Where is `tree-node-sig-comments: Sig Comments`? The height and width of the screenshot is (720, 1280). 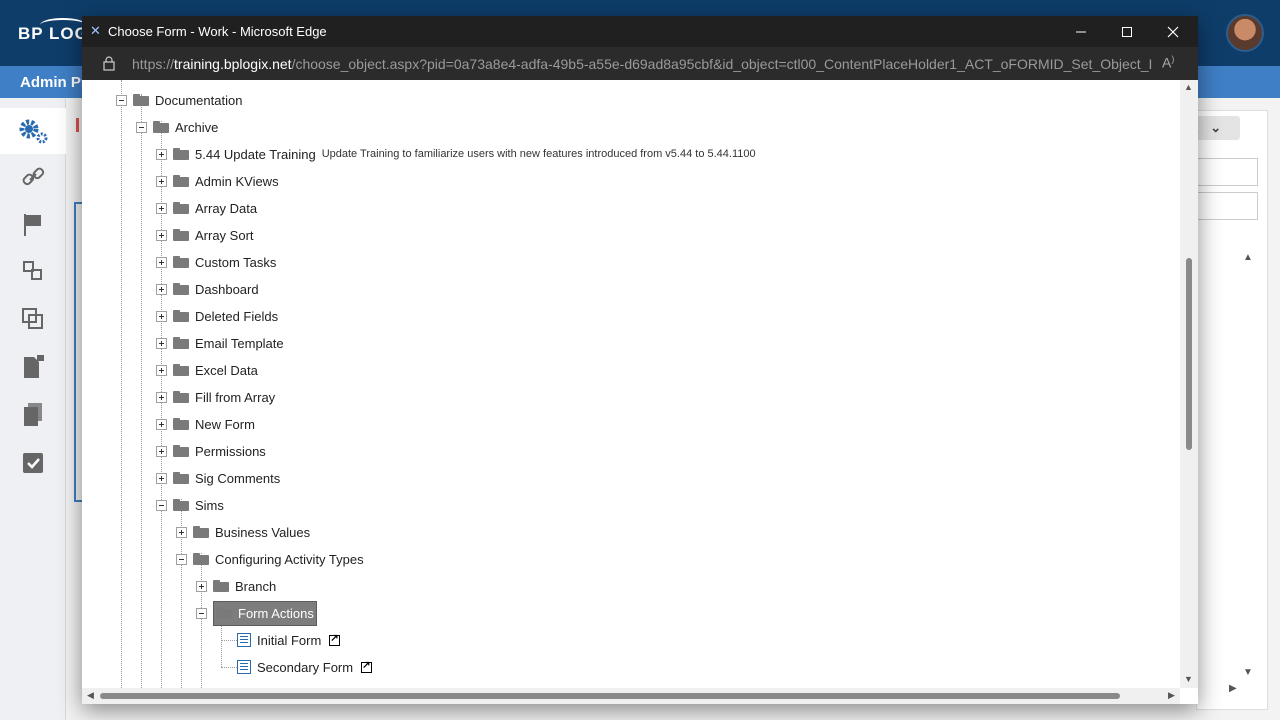
tree-node-sig-comments: Sig Comments is located at coordinates (218, 478).